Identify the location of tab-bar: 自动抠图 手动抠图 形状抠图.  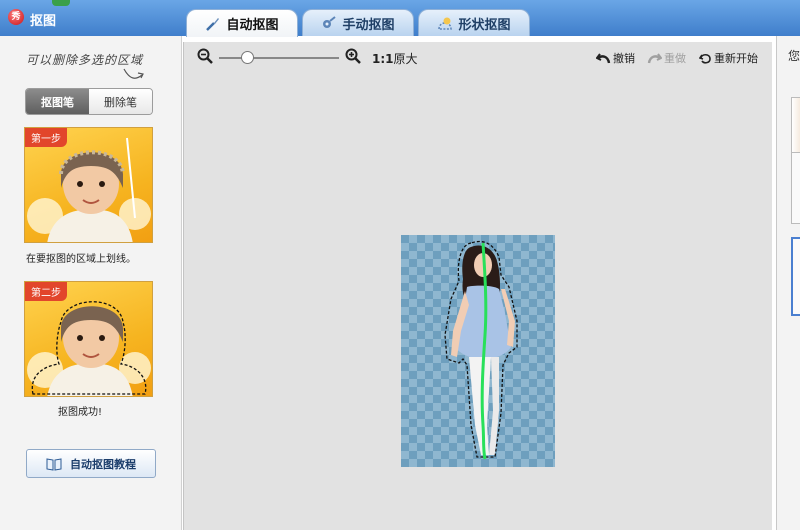
(358, 23).